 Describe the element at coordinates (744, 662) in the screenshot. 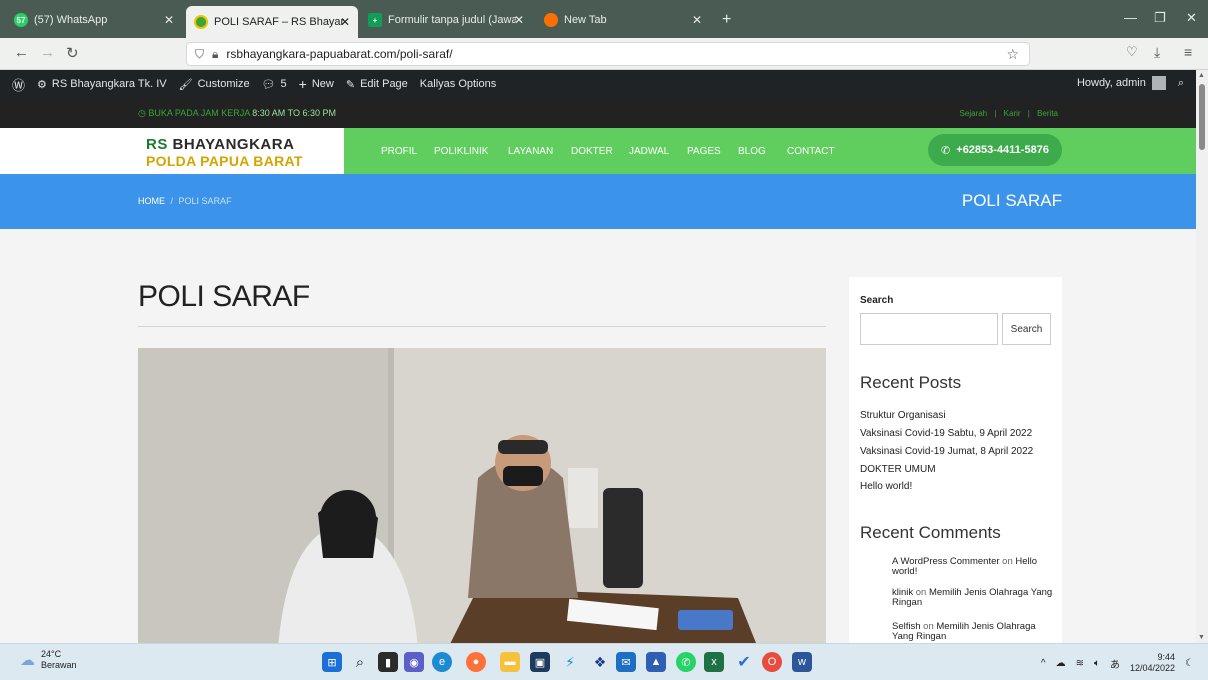

I see `todo-check-icon: ✔` at that location.